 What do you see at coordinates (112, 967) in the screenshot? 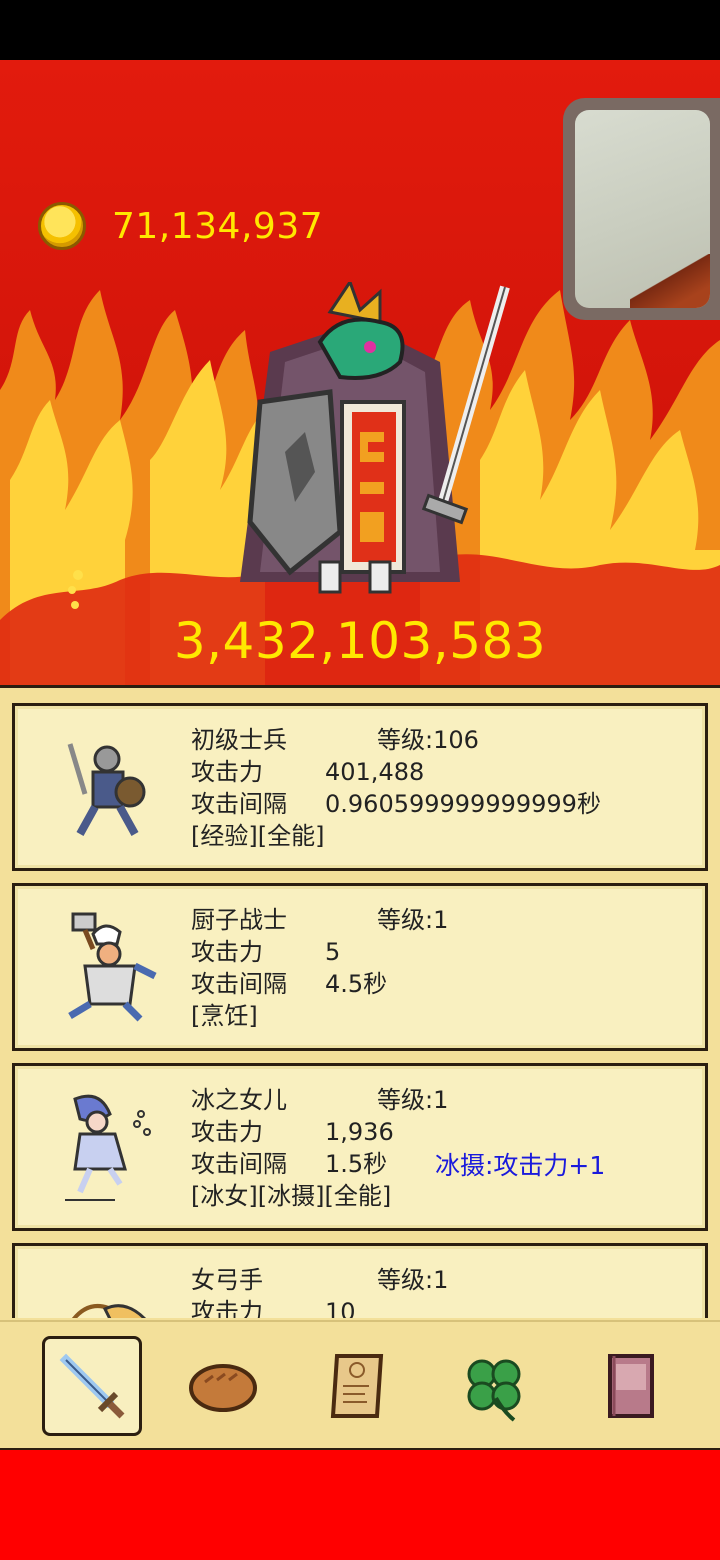
I see `chef-warrior-icon` at bounding box center [112, 967].